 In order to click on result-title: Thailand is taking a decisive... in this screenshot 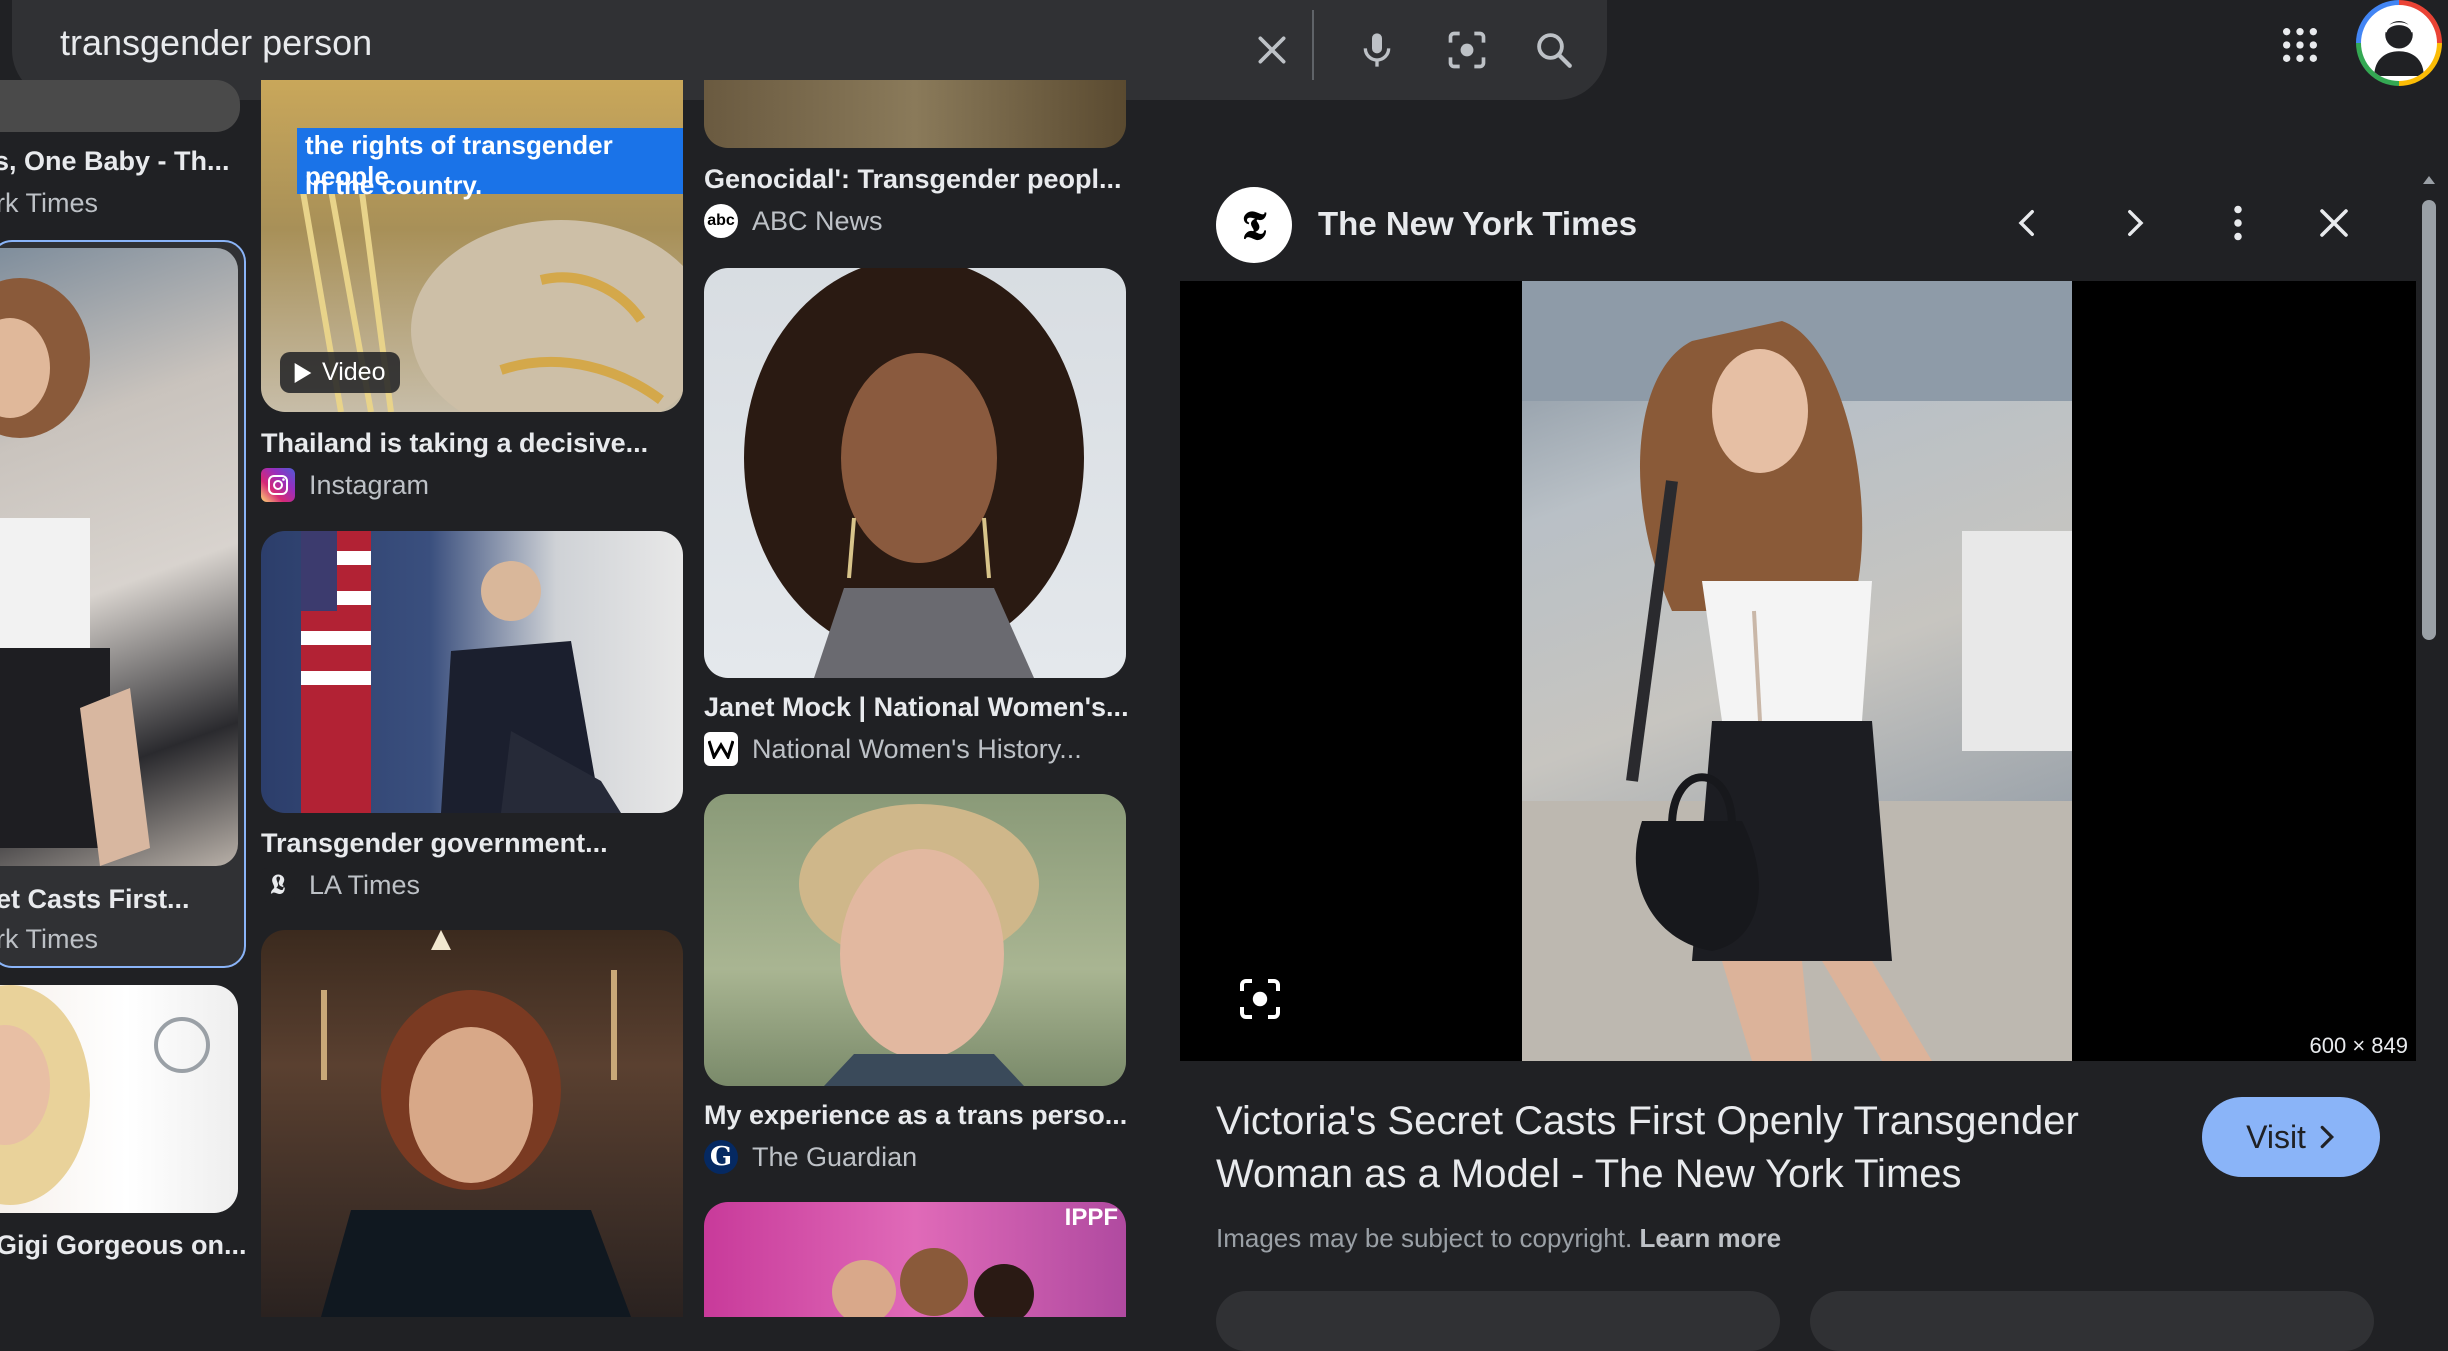, I will do `click(454, 443)`.